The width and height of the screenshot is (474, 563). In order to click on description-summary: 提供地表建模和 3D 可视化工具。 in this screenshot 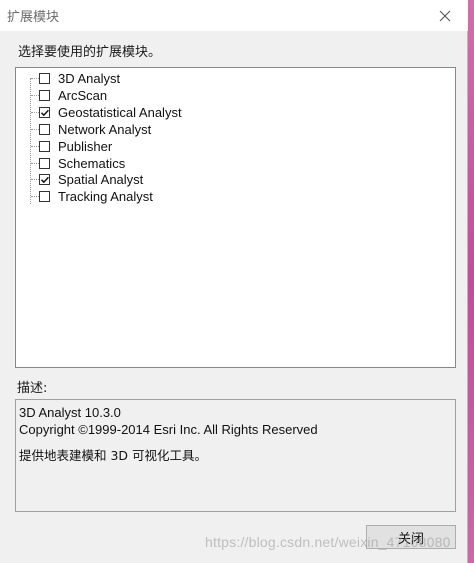, I will do `click(113, 455)`.